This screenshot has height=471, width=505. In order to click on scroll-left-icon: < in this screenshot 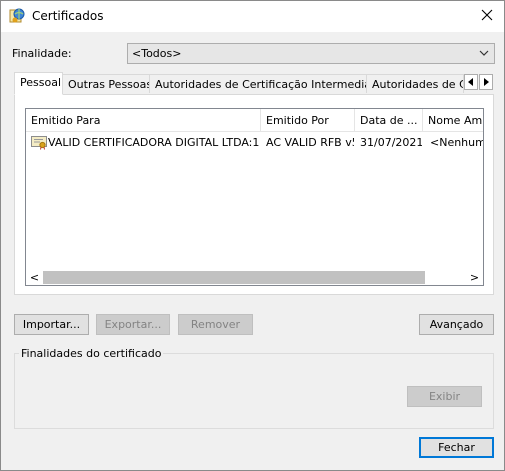, I will do `click(34, 277)`.